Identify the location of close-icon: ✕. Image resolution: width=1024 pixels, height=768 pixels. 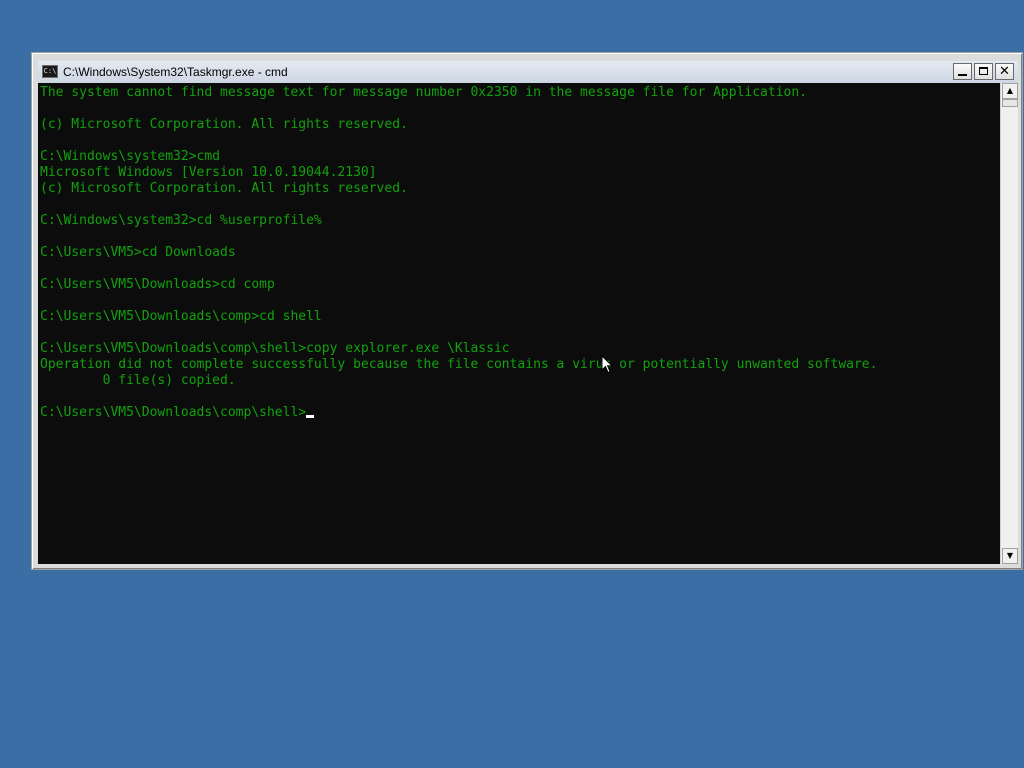
(1004, 71).